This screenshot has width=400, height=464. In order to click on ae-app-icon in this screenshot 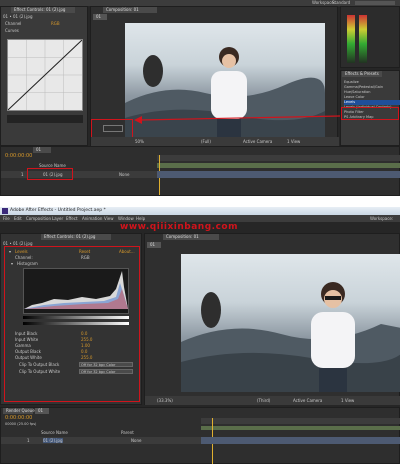, I will do `click(5, 211)`.